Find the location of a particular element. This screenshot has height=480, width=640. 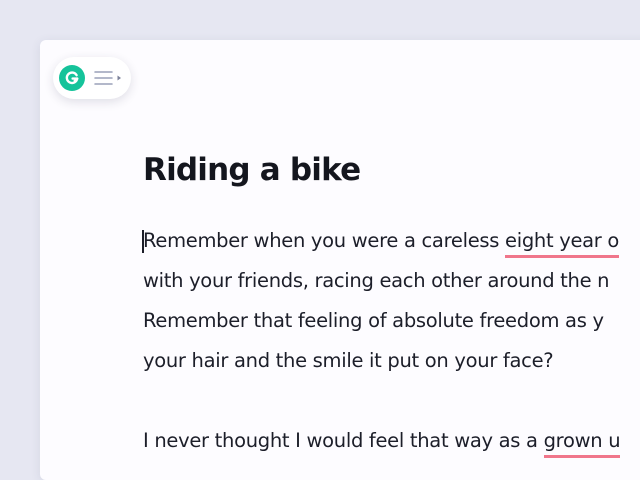

text-caret is located at coordinates (143, 241).